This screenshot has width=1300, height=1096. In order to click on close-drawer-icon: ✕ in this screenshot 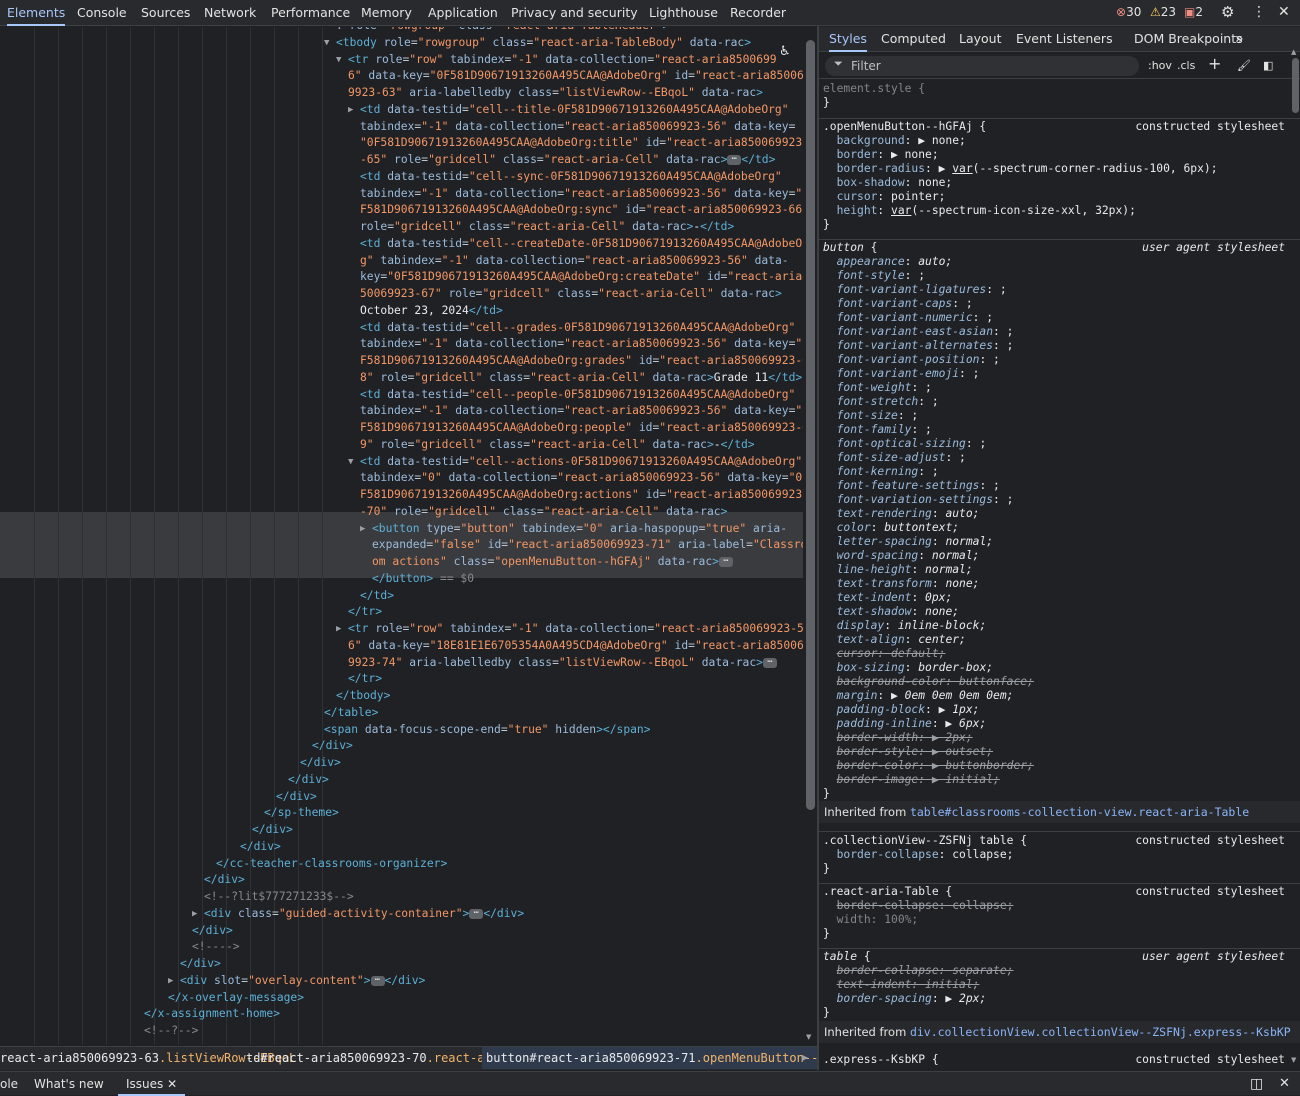, I will do `click(1284, 1084)`.